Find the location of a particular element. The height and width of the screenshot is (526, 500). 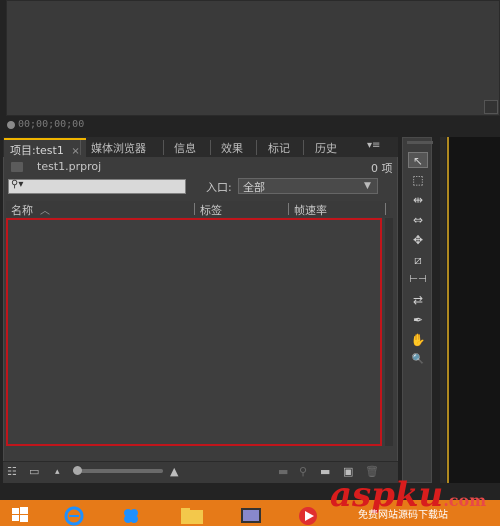

column-label: 标签 is located at coordinates (211, 210).